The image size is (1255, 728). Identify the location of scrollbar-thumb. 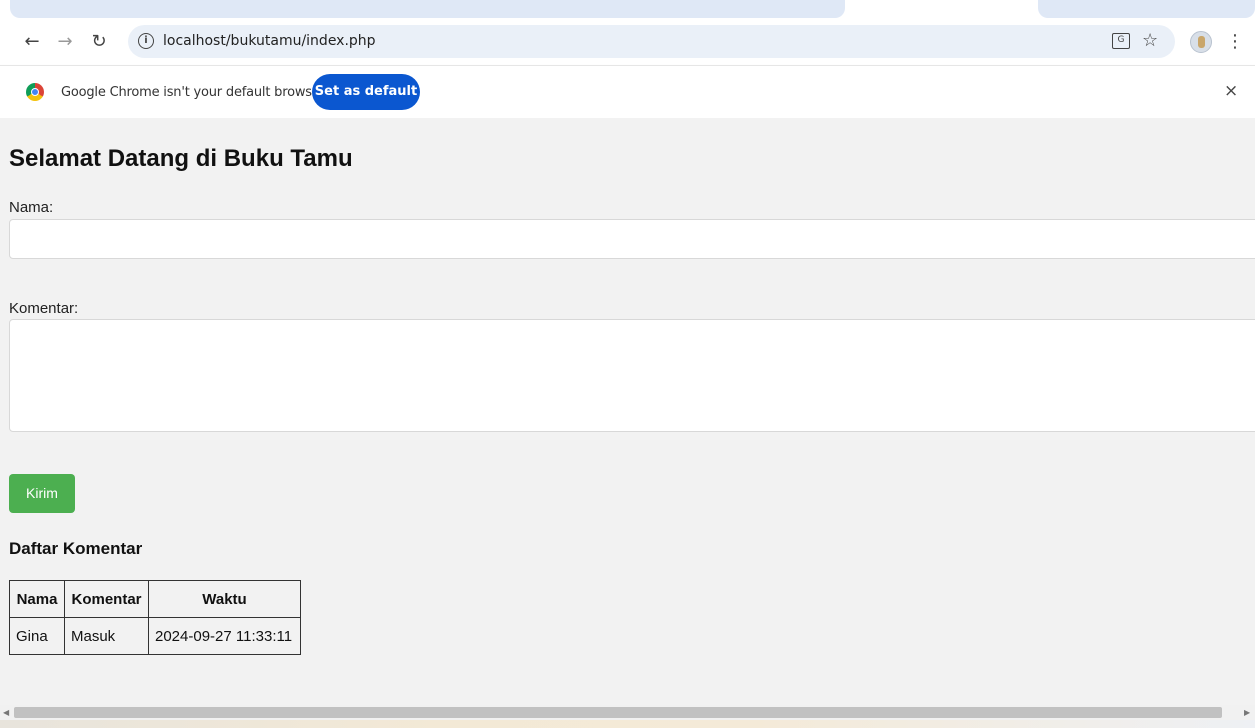
(618, 712).